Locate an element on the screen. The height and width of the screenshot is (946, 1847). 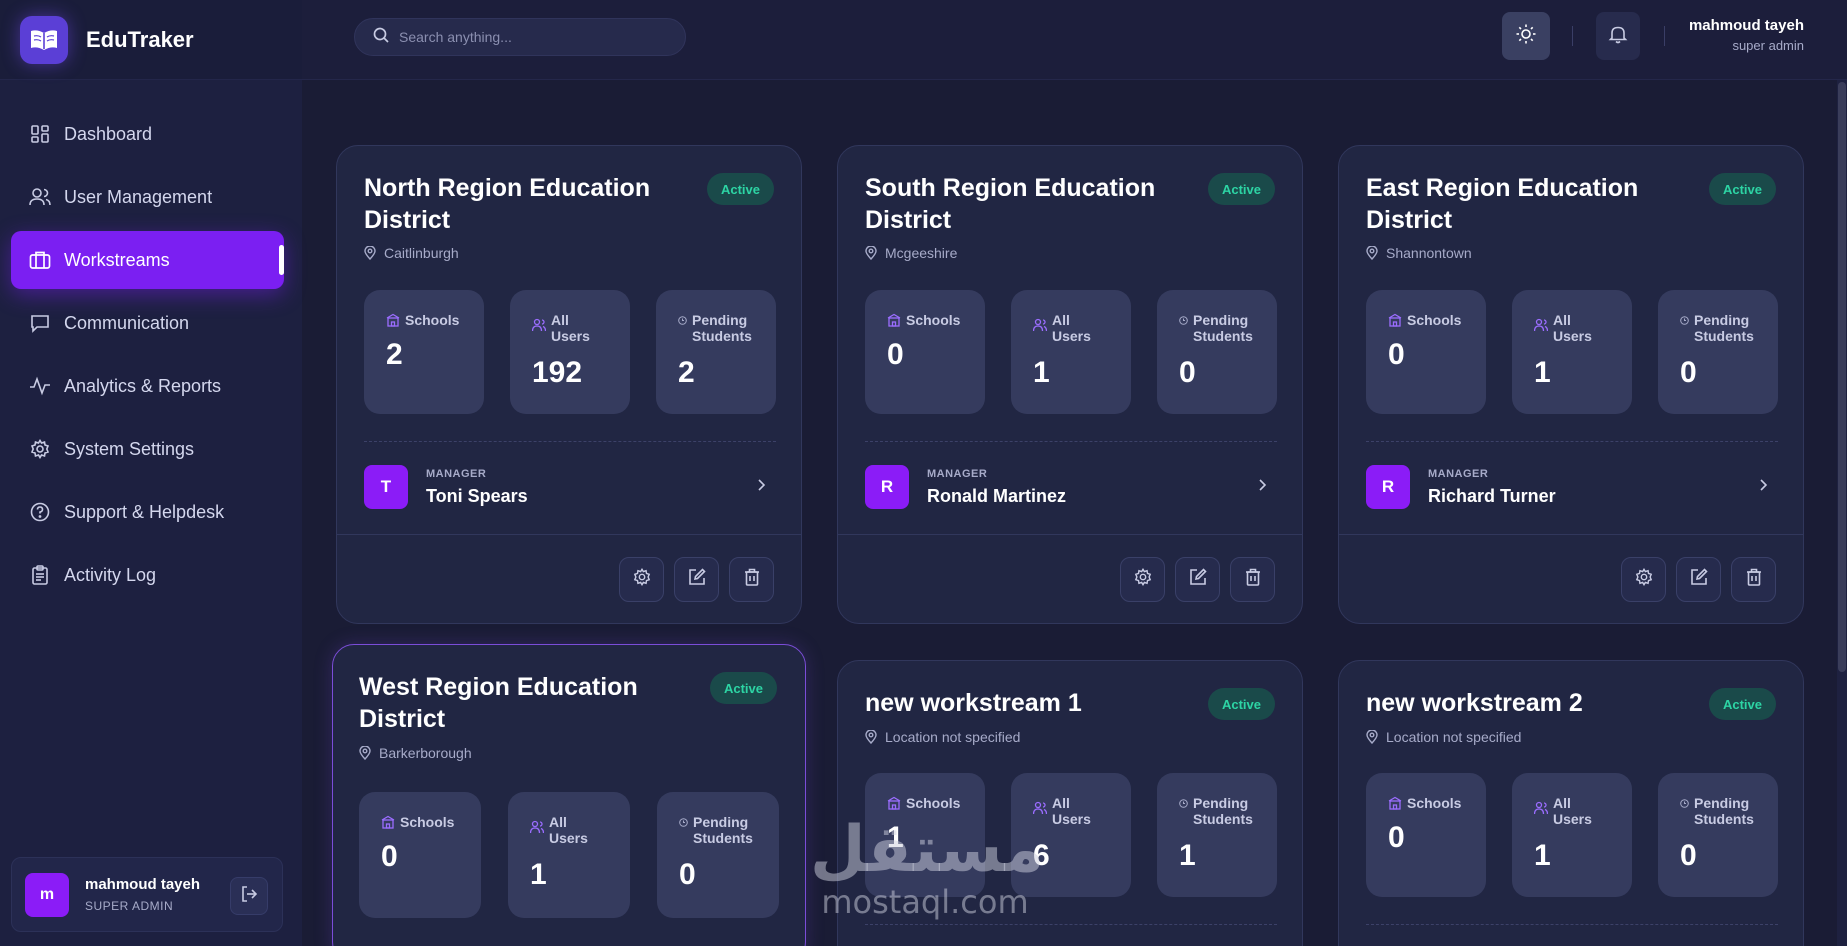
manager-row: R MANAGER Richard Turner is located at coordinates (1572, 487).